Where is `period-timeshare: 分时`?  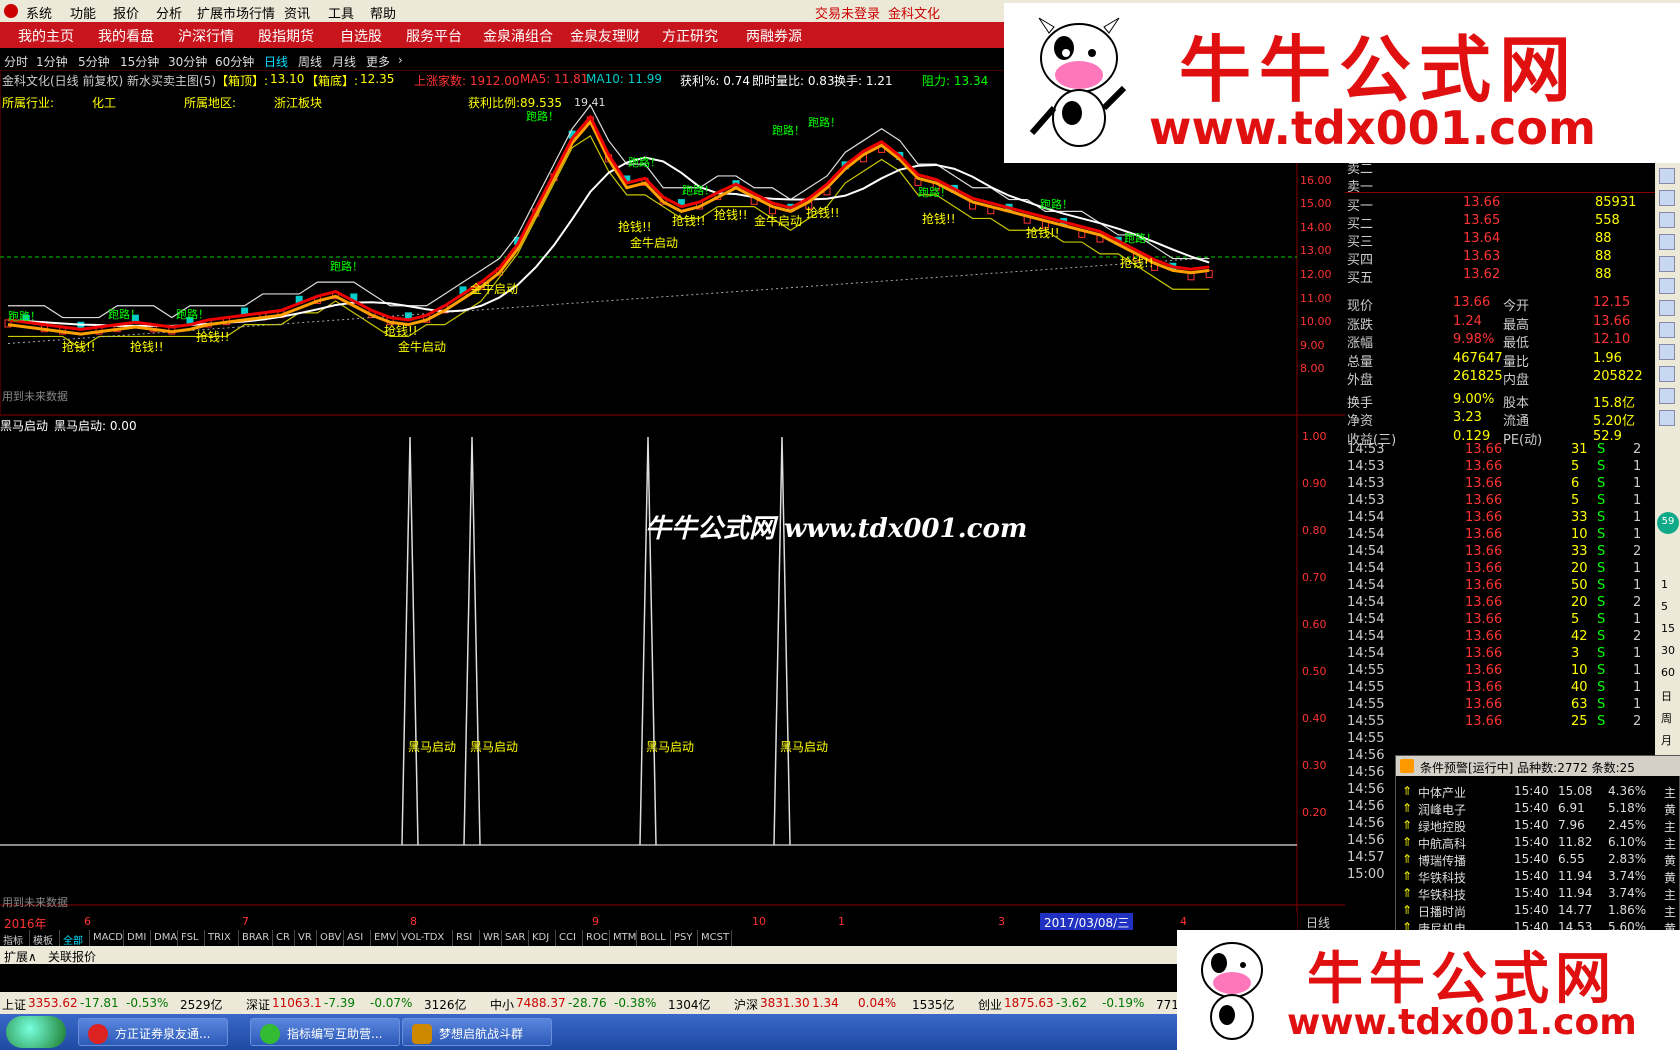
period-timeshare: 分时 is located at coordinates (16, 61).